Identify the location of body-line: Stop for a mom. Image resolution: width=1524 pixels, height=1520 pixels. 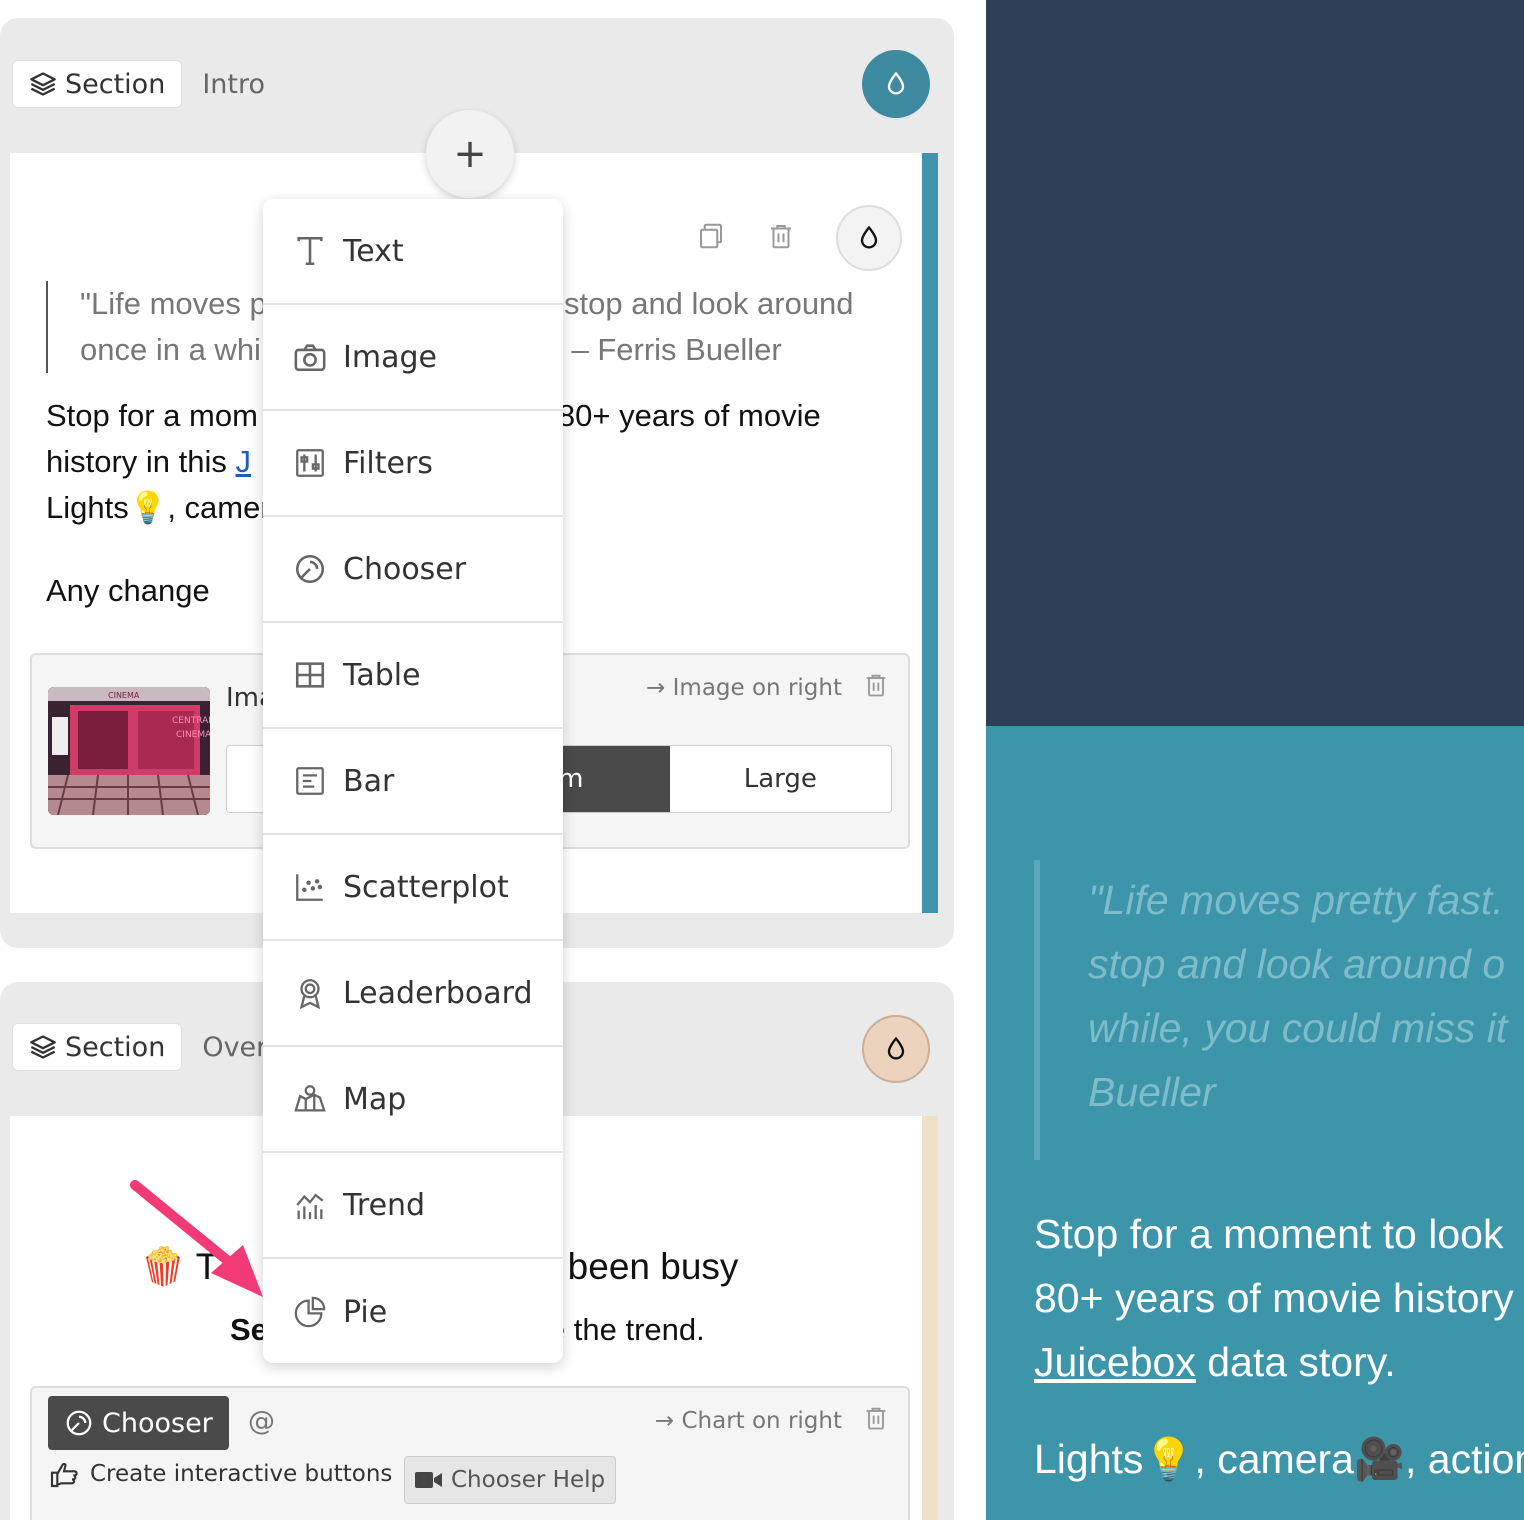
(152, 415).